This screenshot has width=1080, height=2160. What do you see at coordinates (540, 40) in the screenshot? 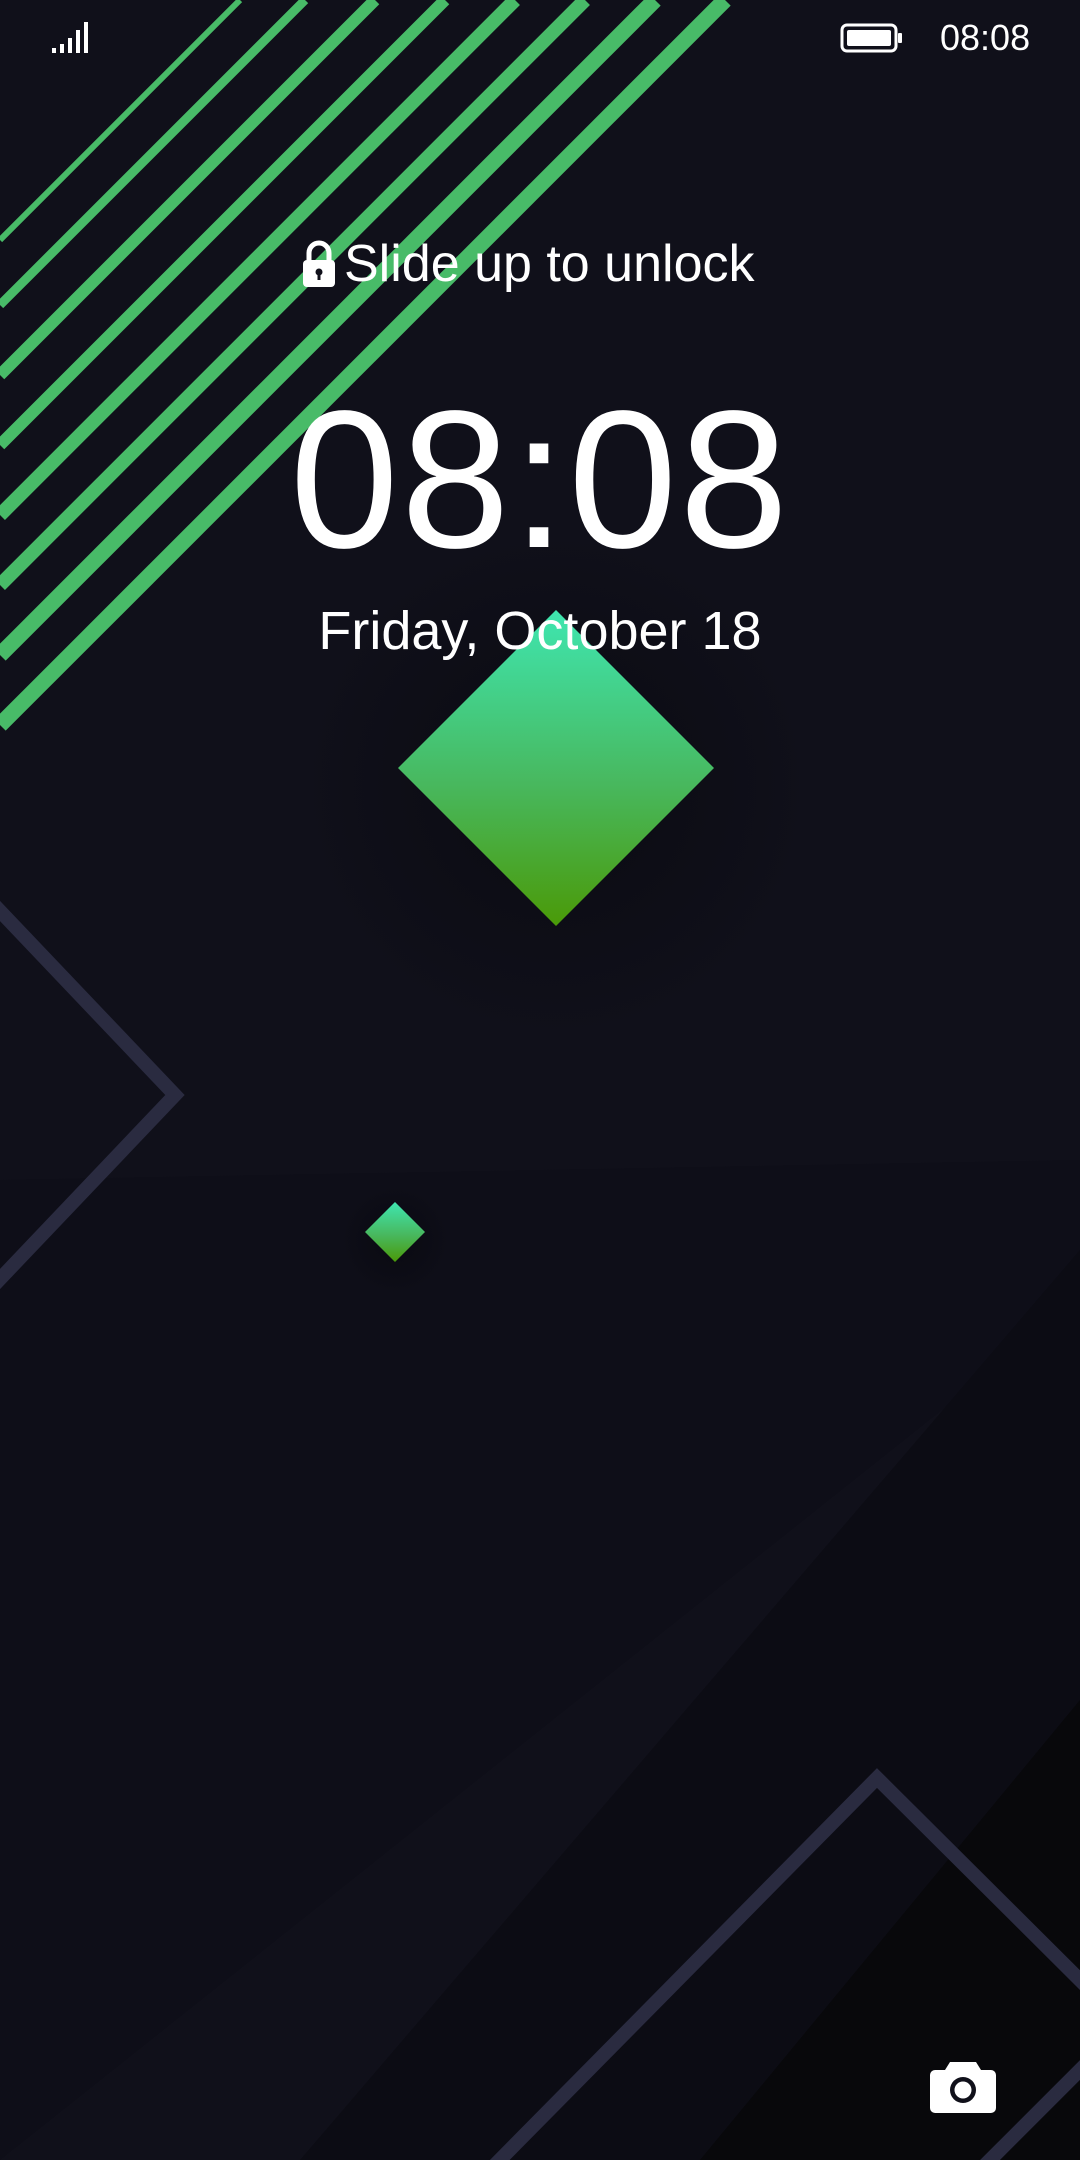
I see `status-bar: 08:08` at bounding box center [540, 40].